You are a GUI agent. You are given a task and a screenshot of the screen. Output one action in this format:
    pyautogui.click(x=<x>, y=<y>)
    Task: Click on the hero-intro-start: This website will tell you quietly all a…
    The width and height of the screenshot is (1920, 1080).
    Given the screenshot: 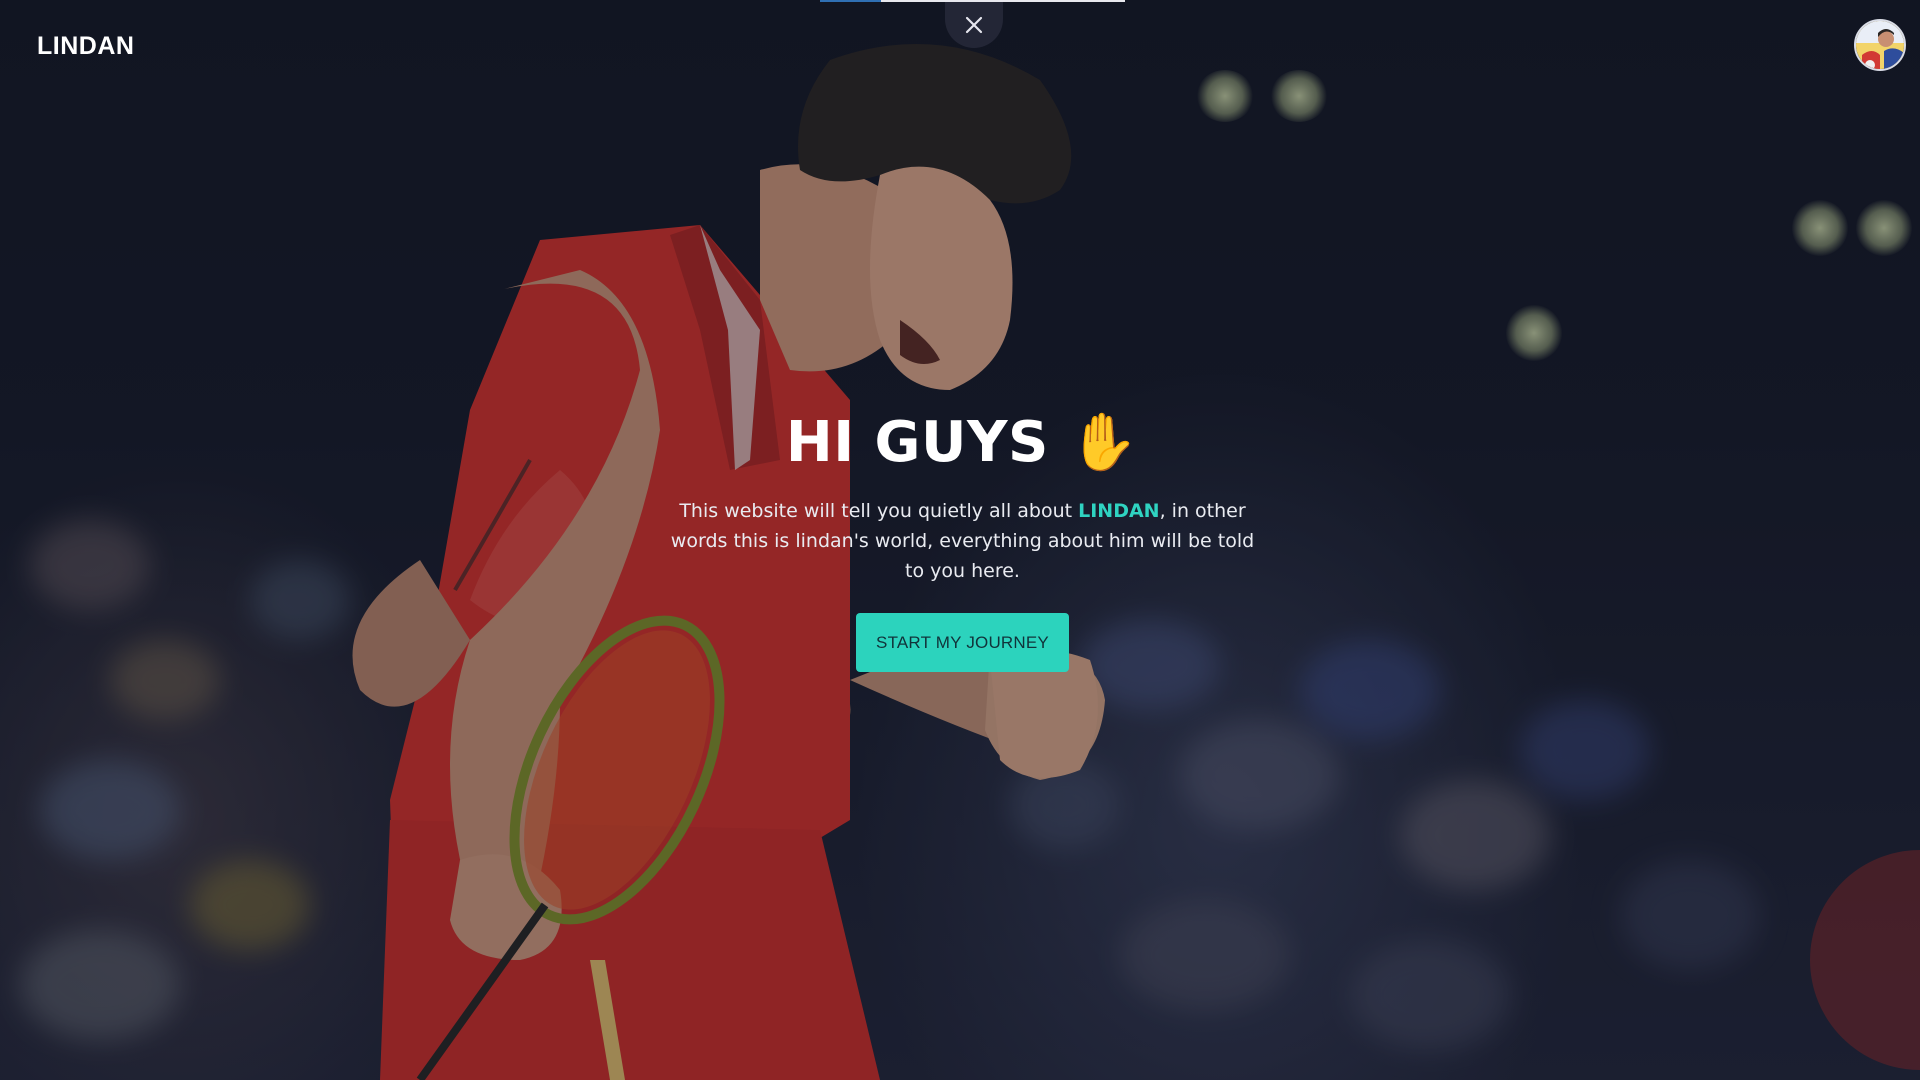 What is the action you would take?
    pyautogui.click(x=879, y=511)
    